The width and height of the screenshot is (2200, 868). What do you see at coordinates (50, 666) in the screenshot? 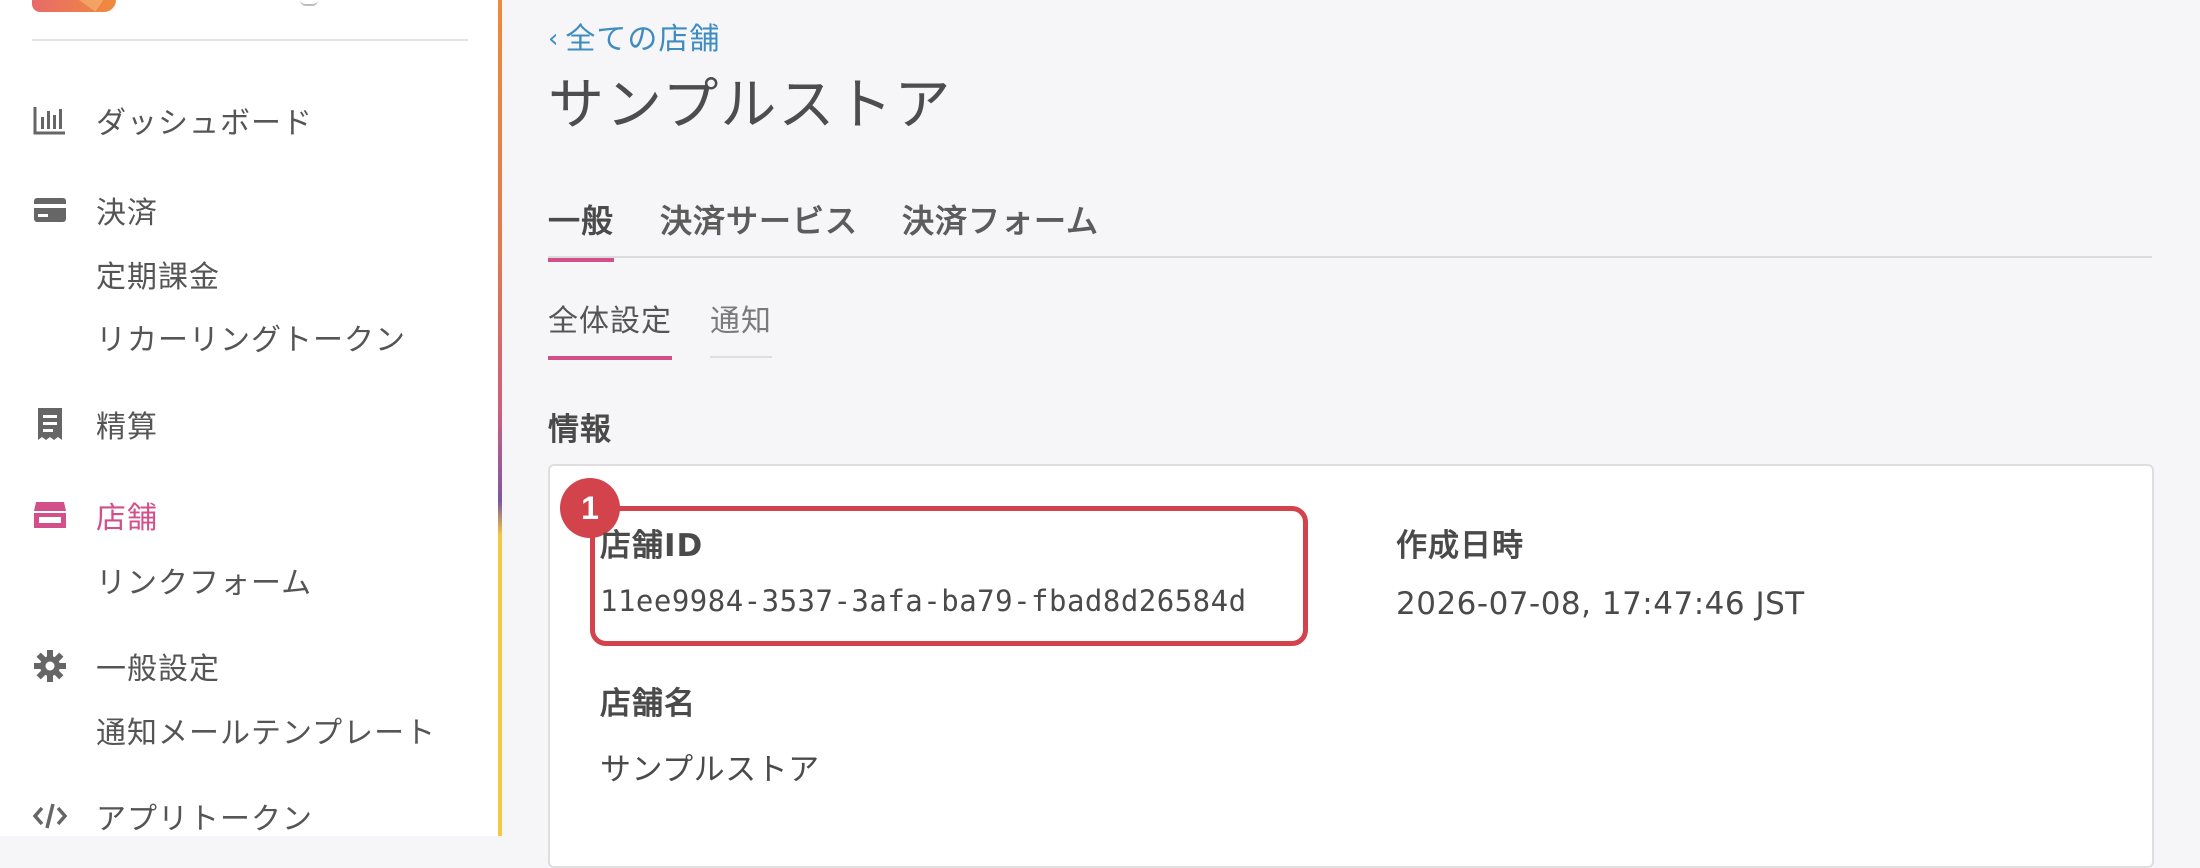
I see `gear-icon` at bounding box center [50, 666].